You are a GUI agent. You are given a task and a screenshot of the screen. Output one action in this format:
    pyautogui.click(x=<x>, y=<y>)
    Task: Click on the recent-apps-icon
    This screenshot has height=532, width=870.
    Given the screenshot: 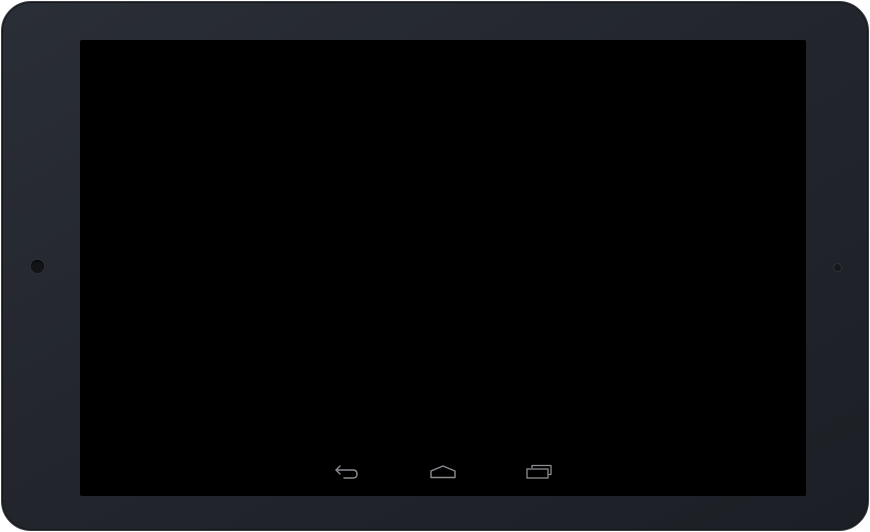 What is the action you would take?
    pyautogui.click(x=539, y=471)
    